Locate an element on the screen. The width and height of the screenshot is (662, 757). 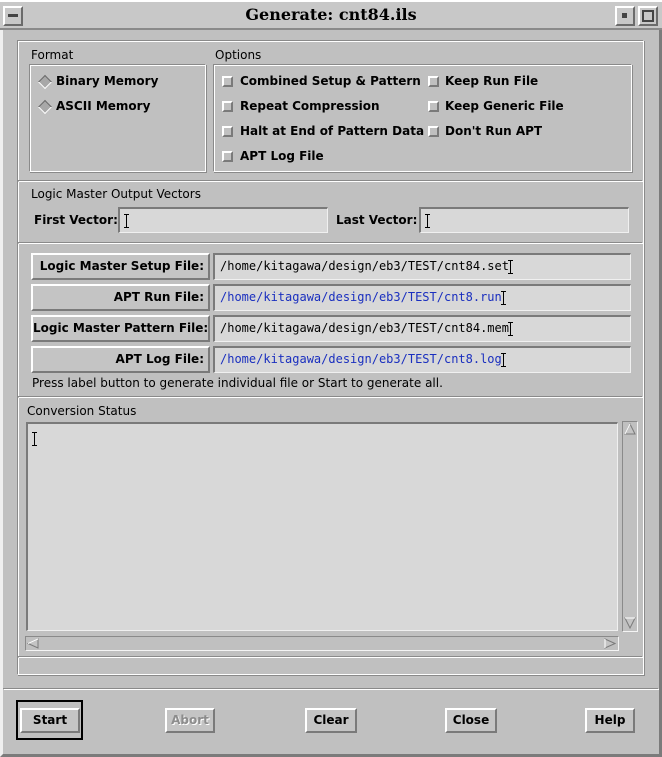
apt-run-file-button: APT Run File: is located at coordinates (120, 297).